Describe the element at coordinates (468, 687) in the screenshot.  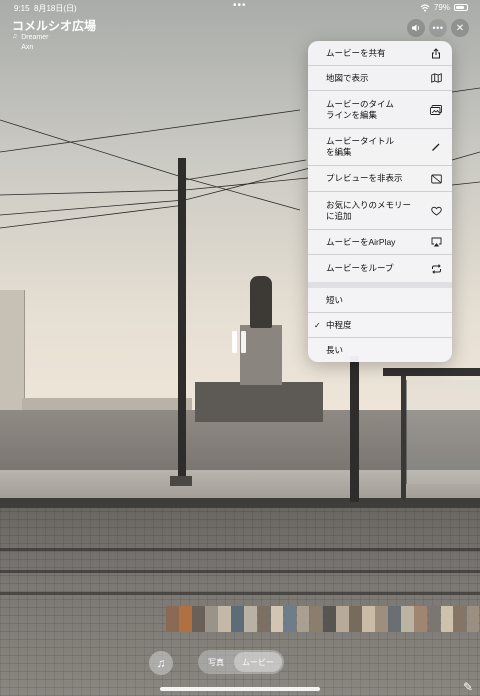
I see `markup-pencil-icon: ✎` at that location.